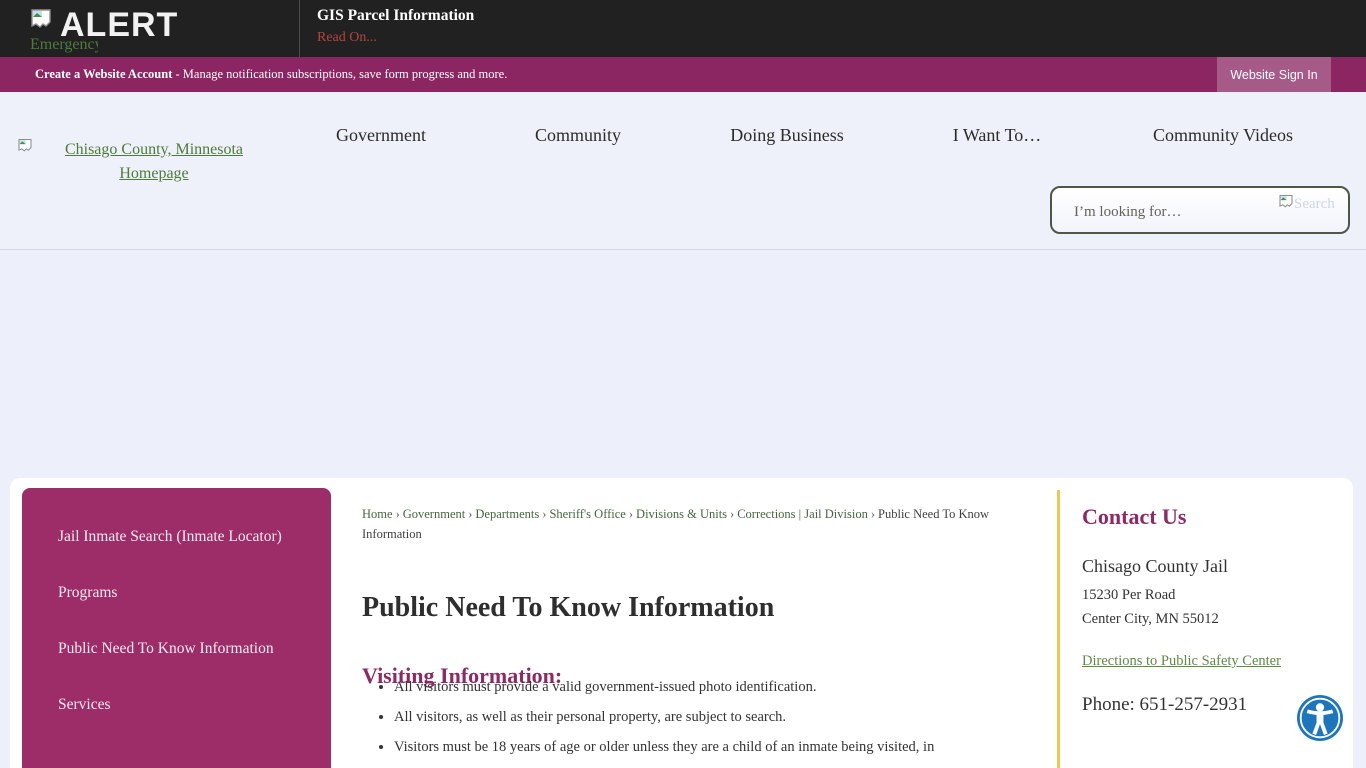 The height and width of the screenshot is (768, 1366). I want to click on contact-us-heading: Contact Us, so click(1134, 516).